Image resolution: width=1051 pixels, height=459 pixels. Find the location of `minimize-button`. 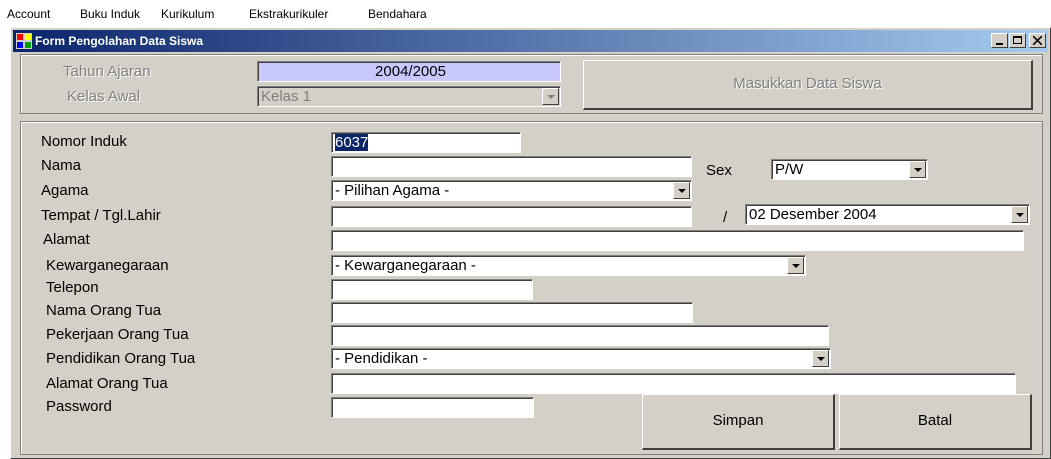

minimize-button is located at coordinates (999, 40).